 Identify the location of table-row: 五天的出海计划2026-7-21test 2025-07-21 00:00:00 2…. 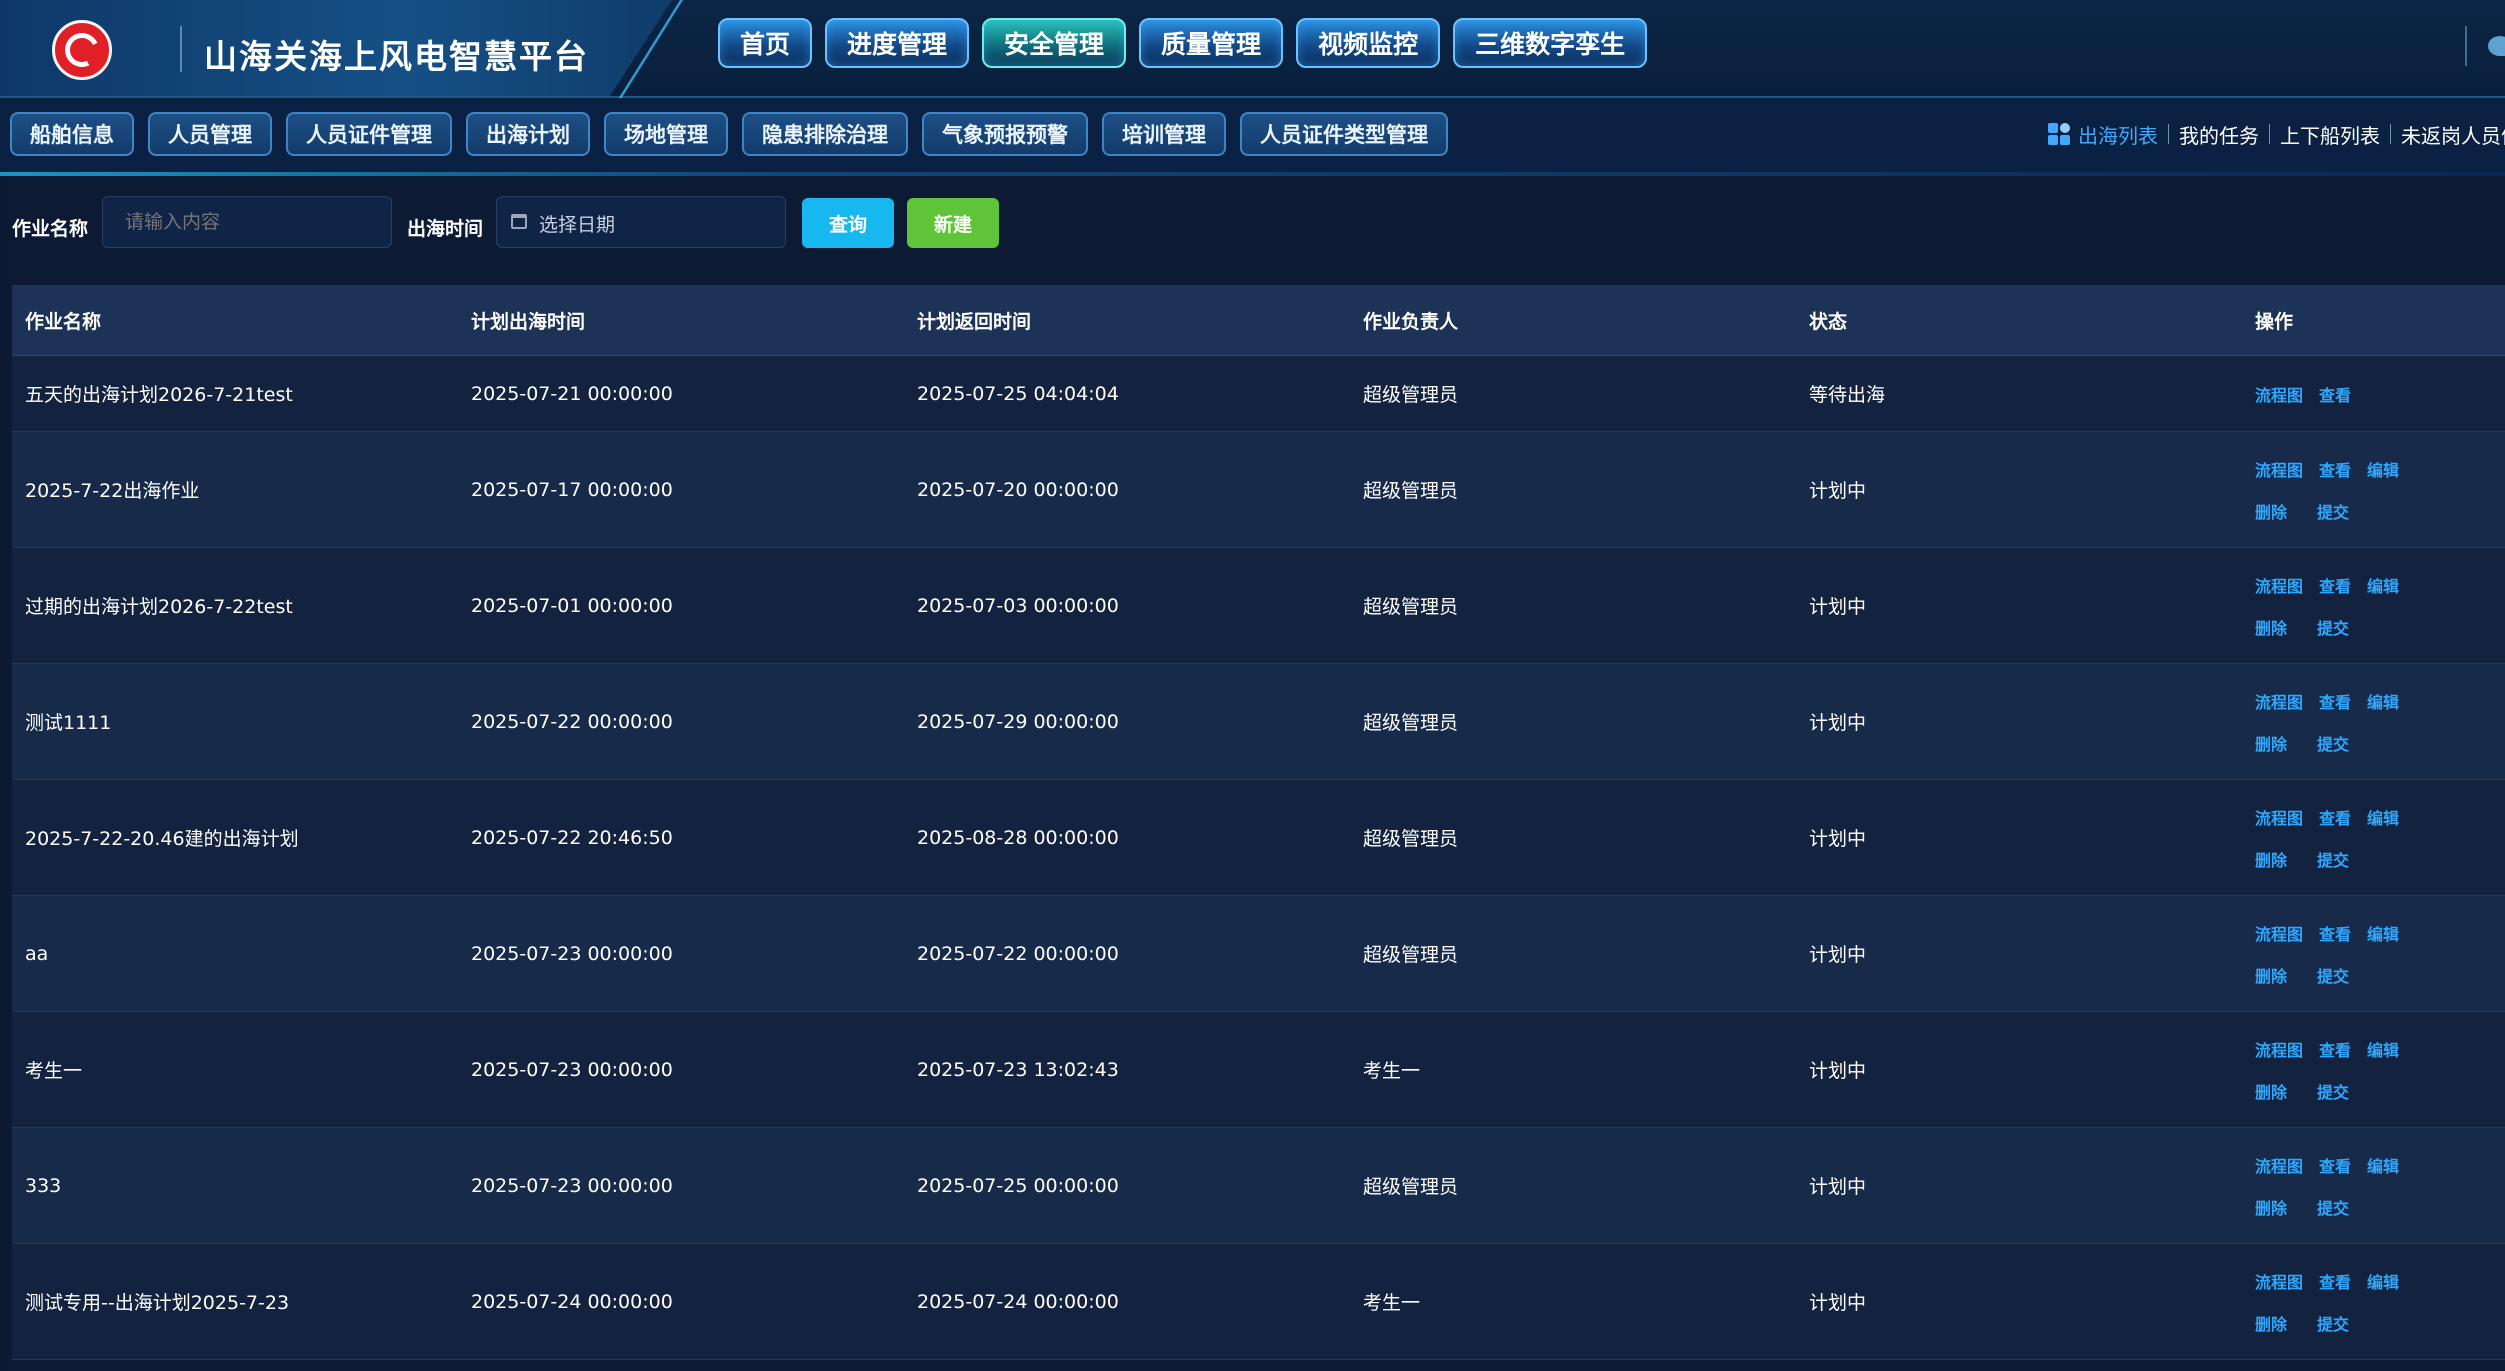
(1258, 394).